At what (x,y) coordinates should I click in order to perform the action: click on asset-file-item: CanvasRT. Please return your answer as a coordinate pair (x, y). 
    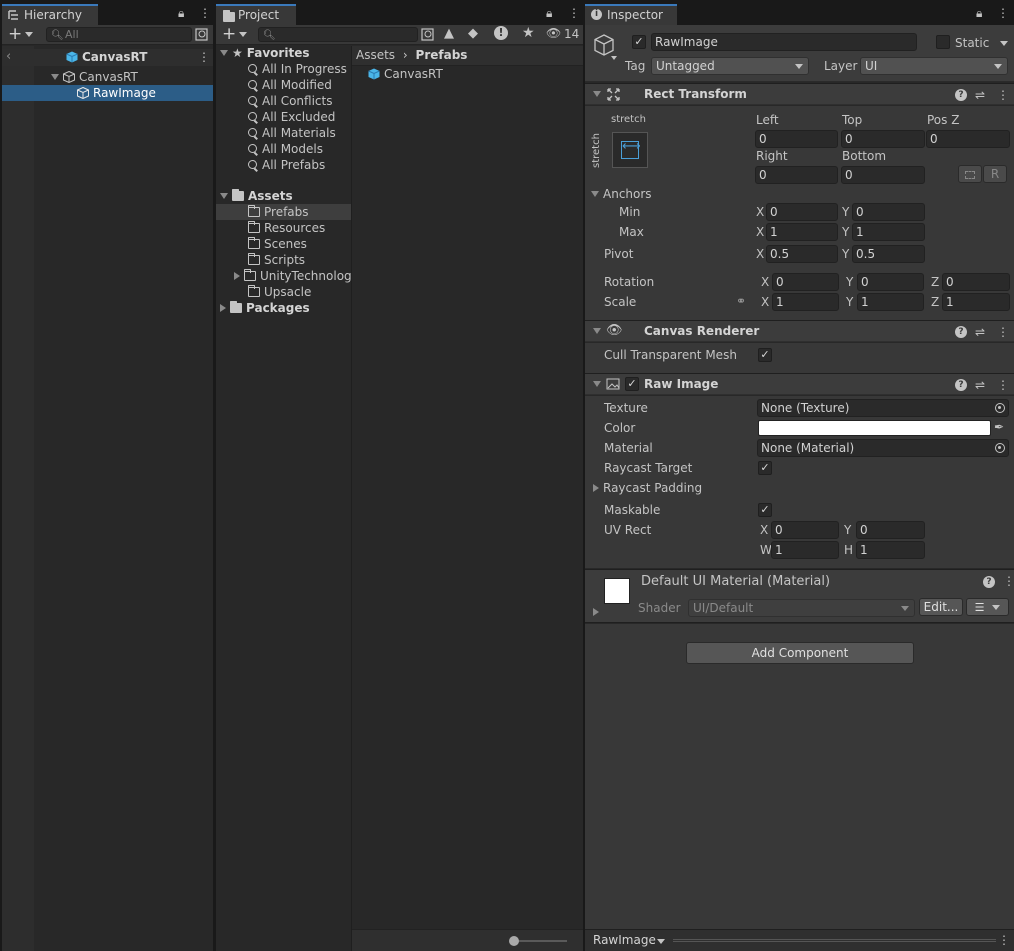
    Looking at the image, I should click on (405, 74).